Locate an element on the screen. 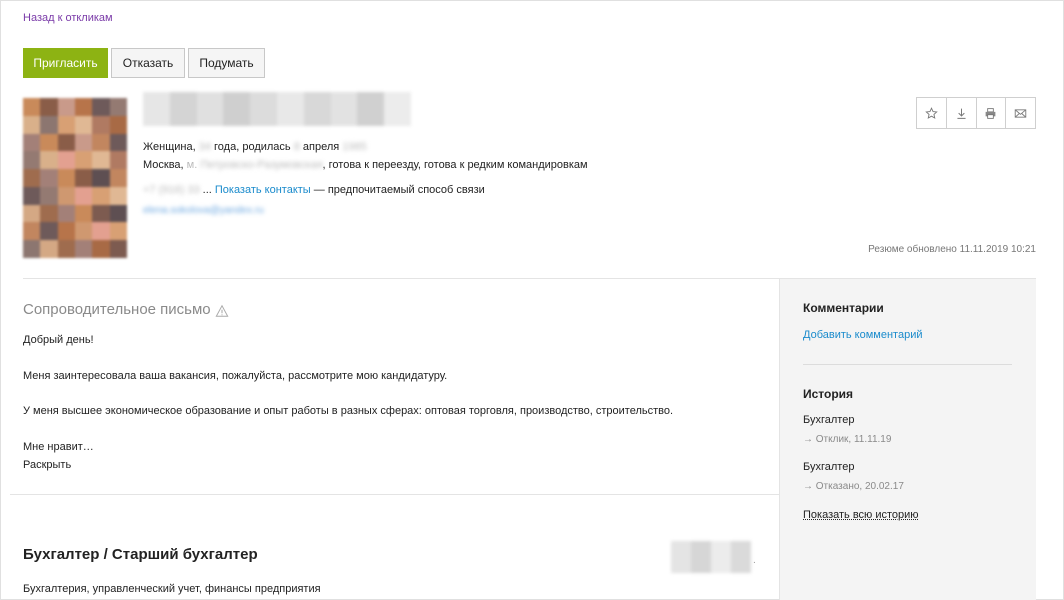 The width and height of the screenshot is (1064, 600). resume-tools is located at coordinates (976, 113).